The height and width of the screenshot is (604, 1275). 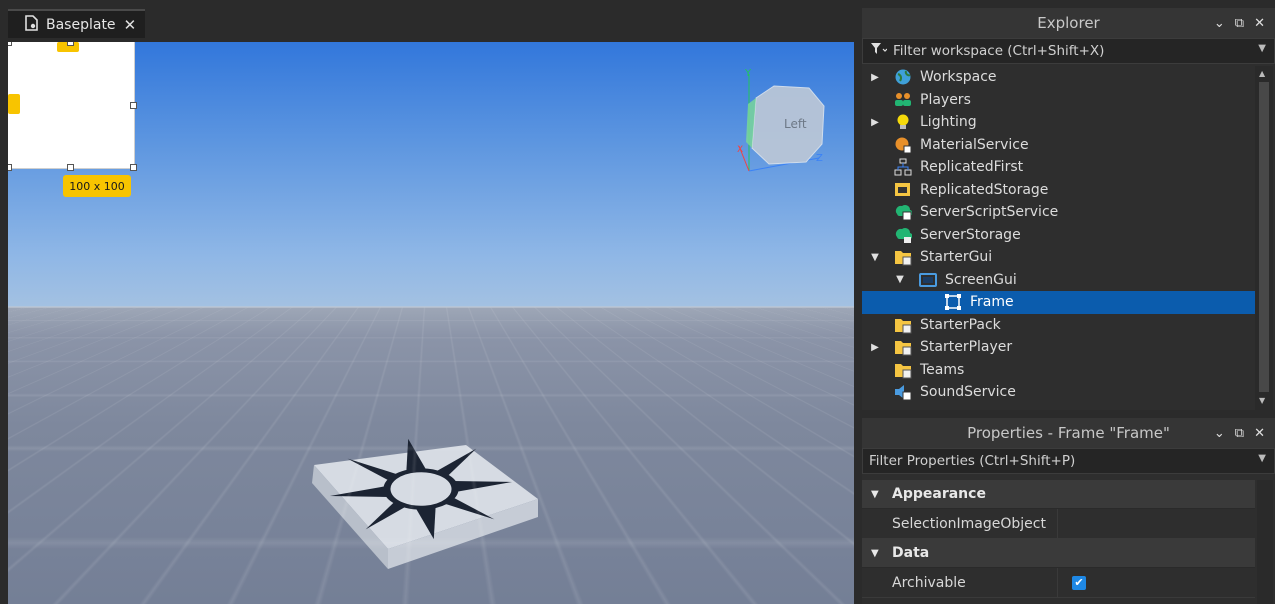 What do you see at coordinates (903, 122) in the screenshot?
I see `lightbulb-icon` at bounding box center [903, 122].